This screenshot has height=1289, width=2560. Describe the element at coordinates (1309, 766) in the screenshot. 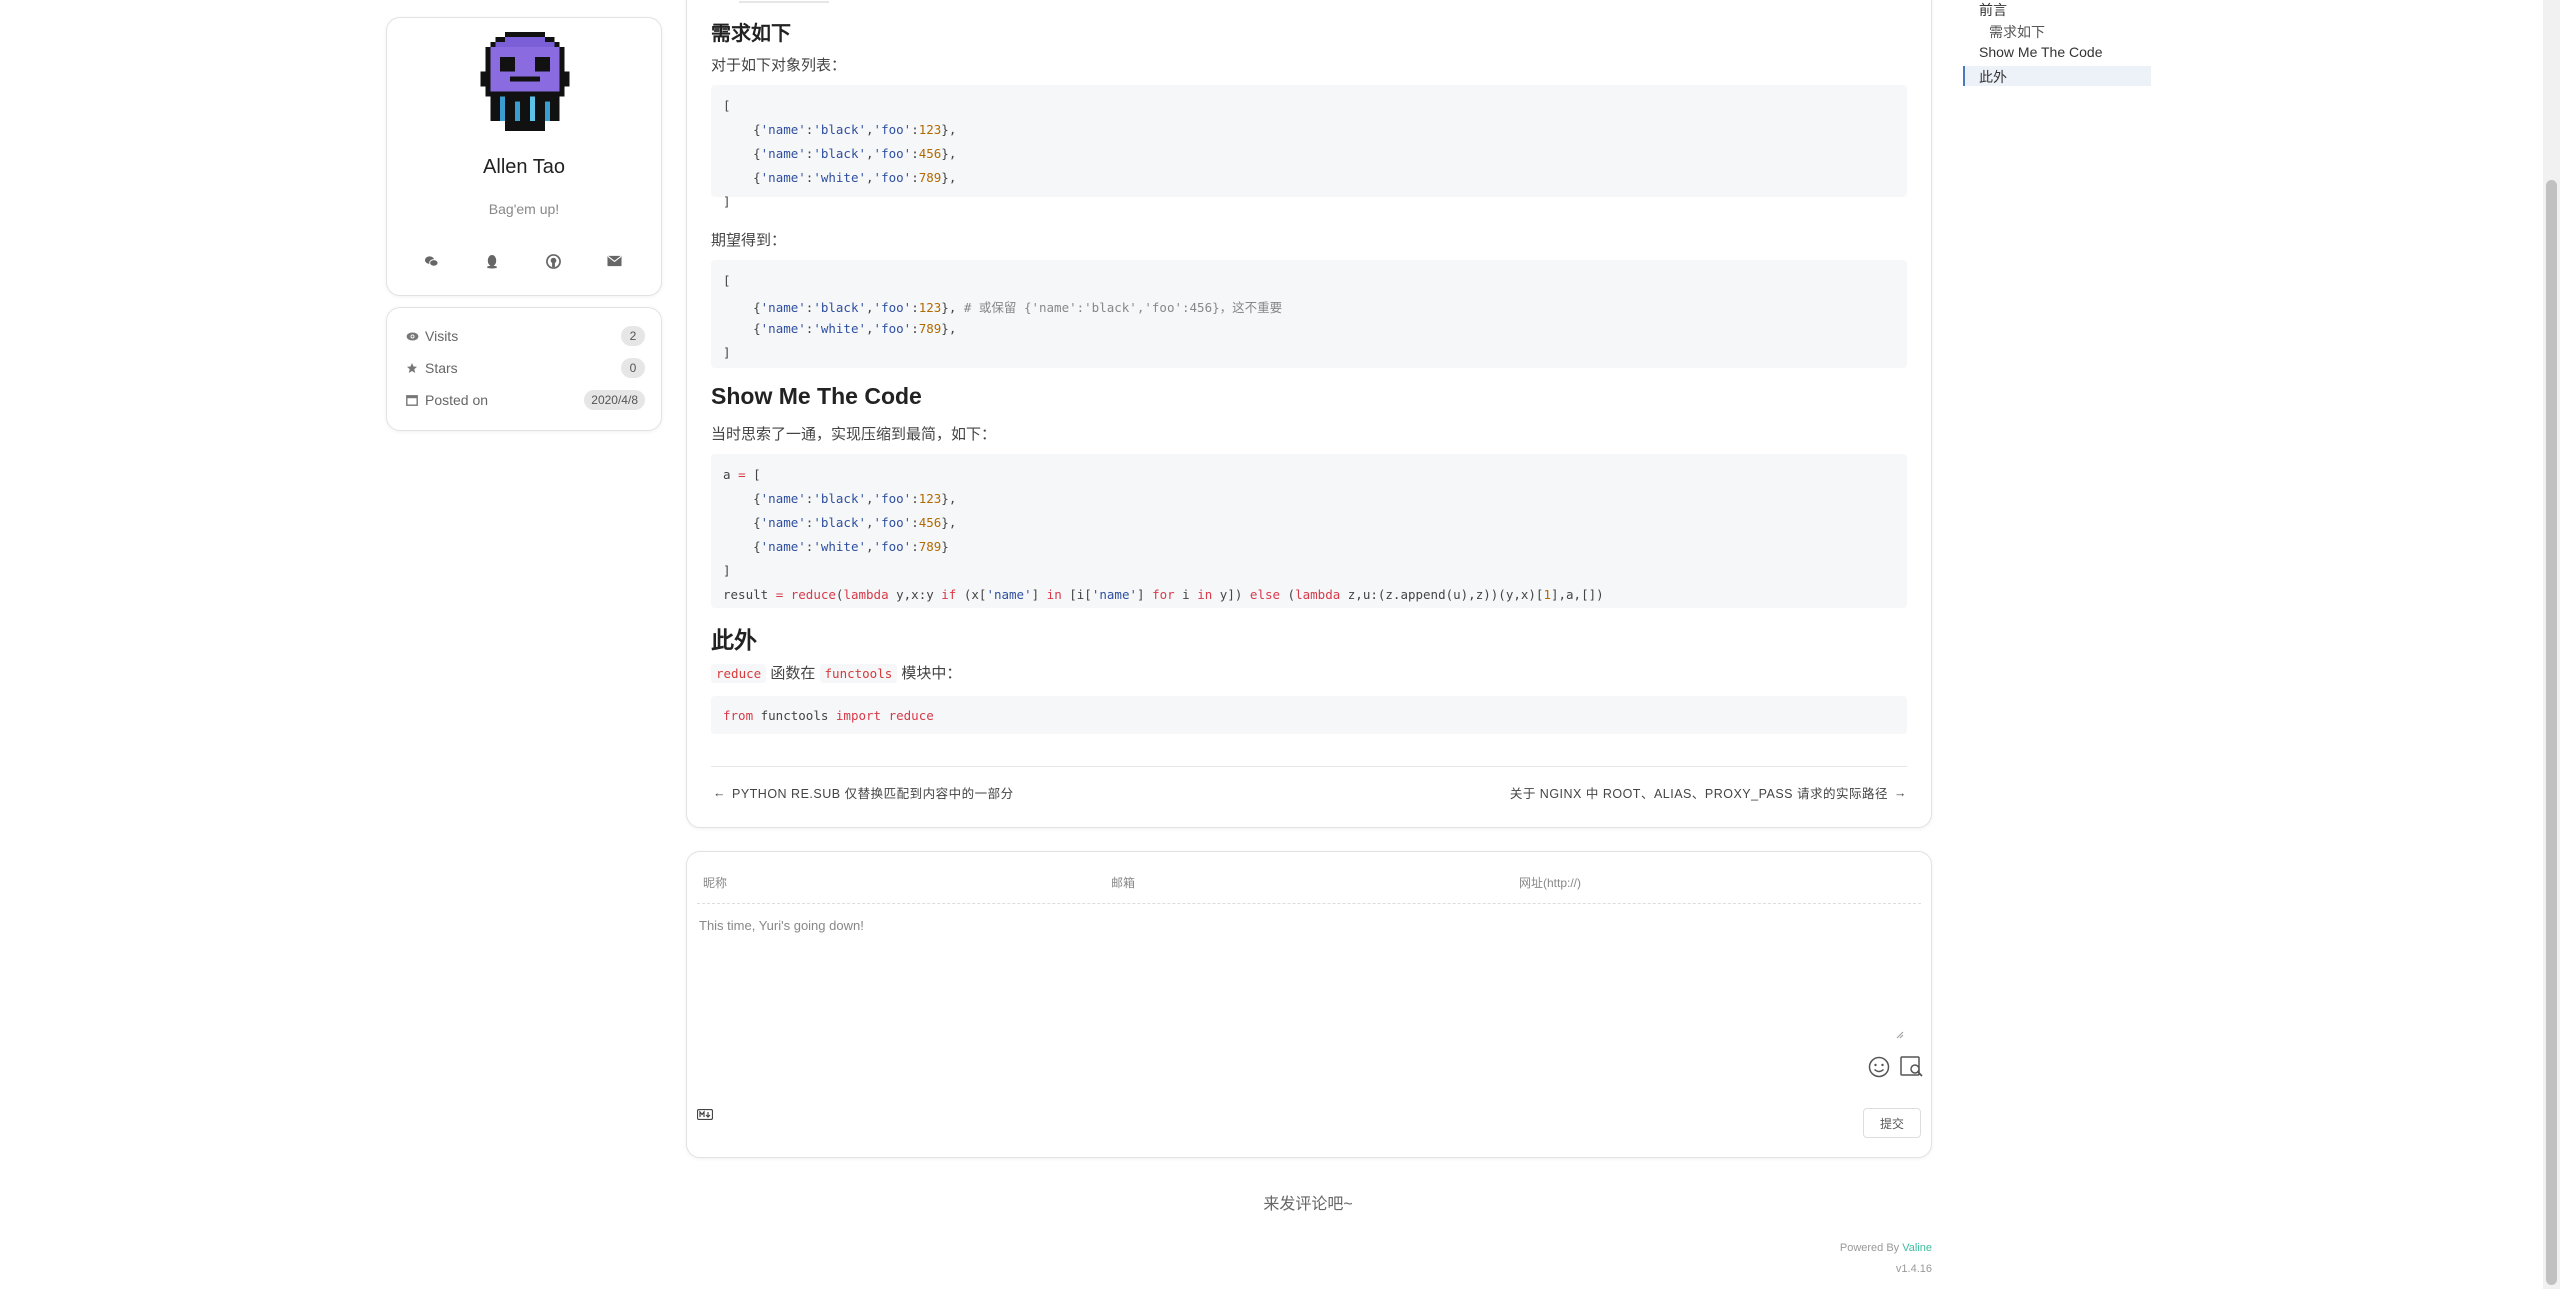

I see `divider` at that location.